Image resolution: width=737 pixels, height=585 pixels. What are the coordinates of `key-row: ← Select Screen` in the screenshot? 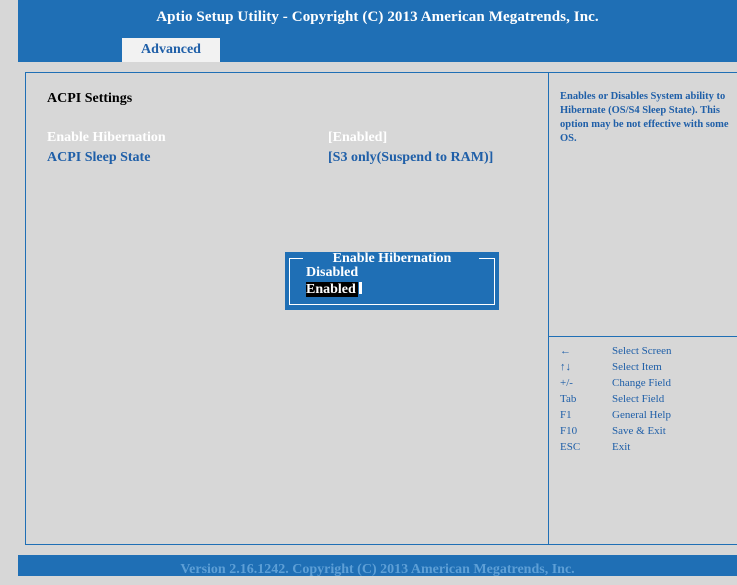 It's located at (645, 351).